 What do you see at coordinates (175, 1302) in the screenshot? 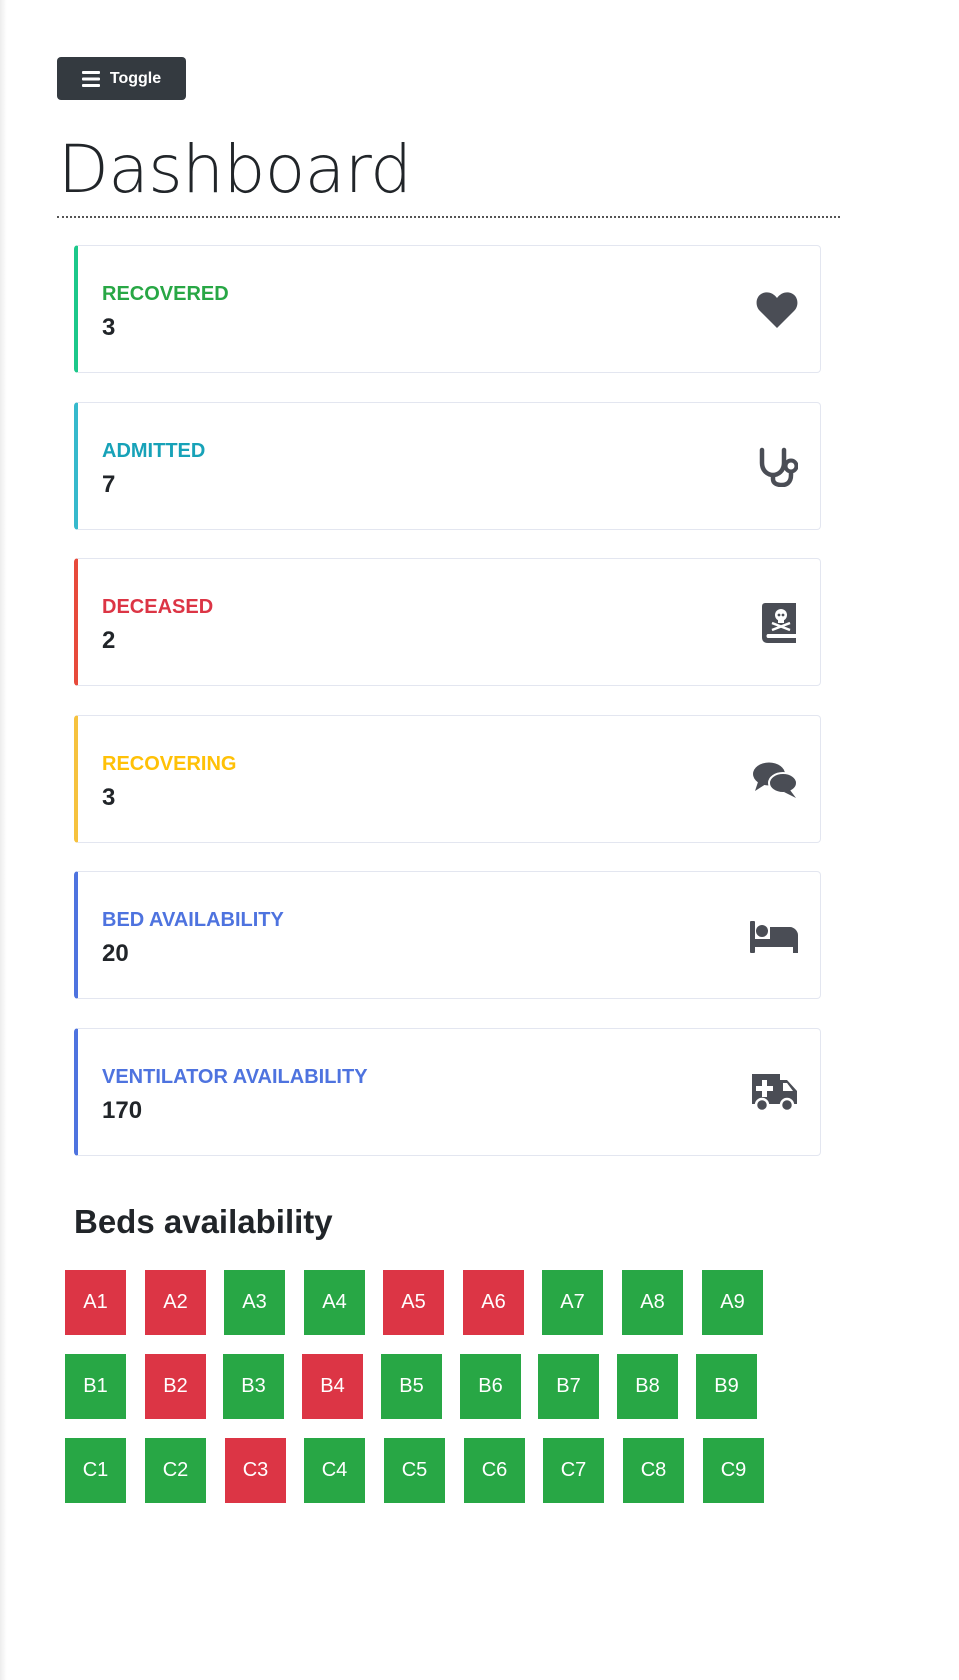
I see `bed-a2: A2` at bounding box center [175, 1302].